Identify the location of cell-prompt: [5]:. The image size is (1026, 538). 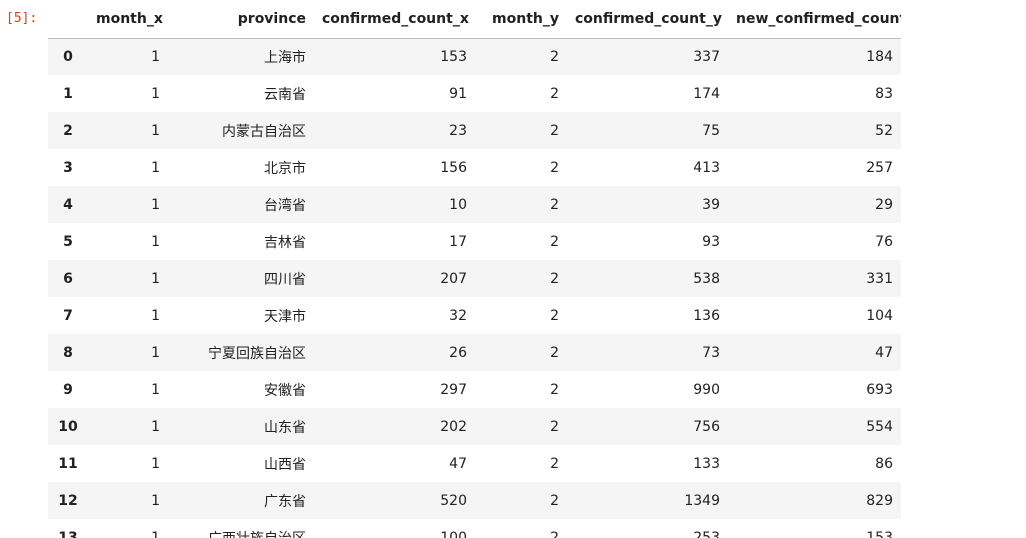
(22, 18).